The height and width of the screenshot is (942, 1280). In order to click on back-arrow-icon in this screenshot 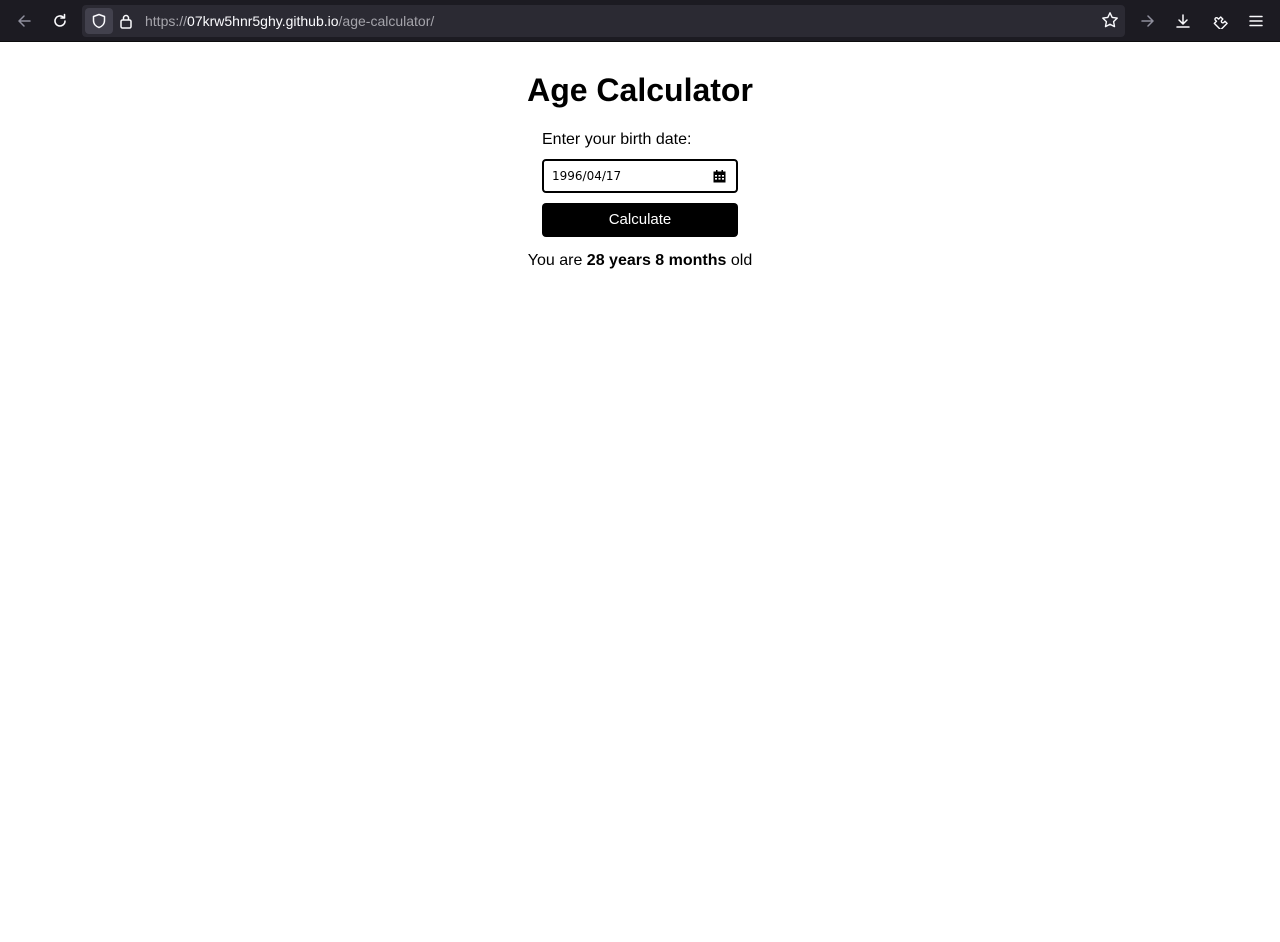, I will do `click(24, 21)`.